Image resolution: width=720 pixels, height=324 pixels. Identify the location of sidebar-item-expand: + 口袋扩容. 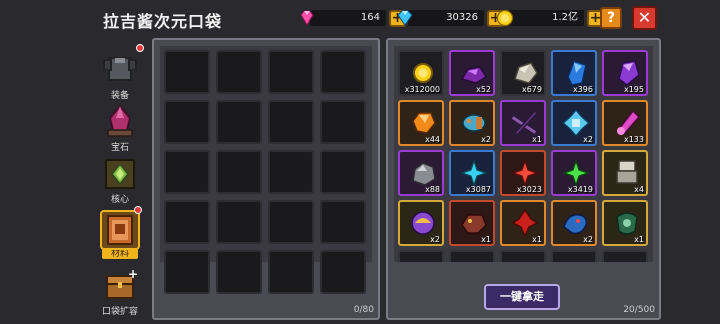
(120, 291).